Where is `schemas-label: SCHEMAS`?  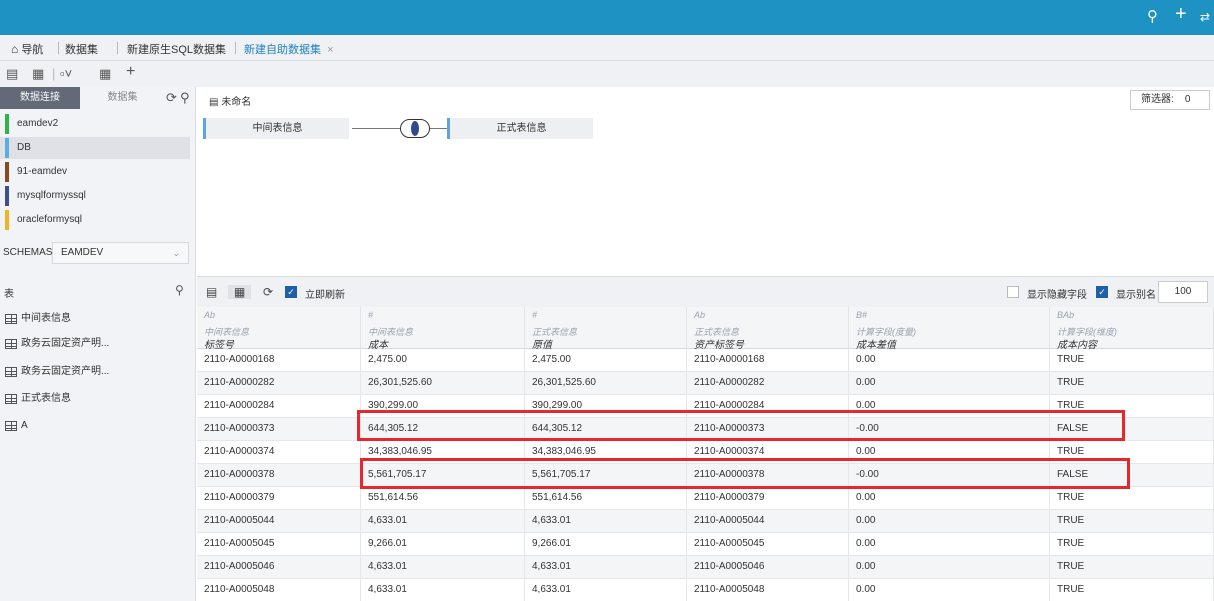 schemas-label: SCHEMAS is located at coordinates (28, 252).